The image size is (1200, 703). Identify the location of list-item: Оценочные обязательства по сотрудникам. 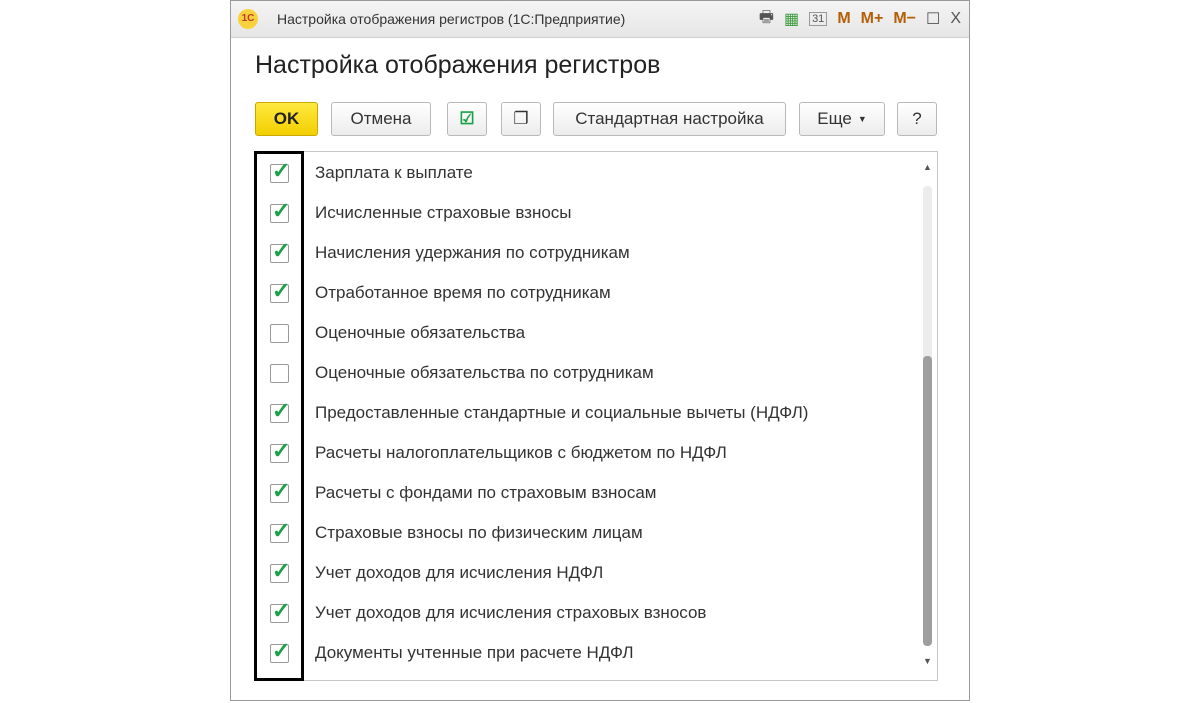
(585, 373).